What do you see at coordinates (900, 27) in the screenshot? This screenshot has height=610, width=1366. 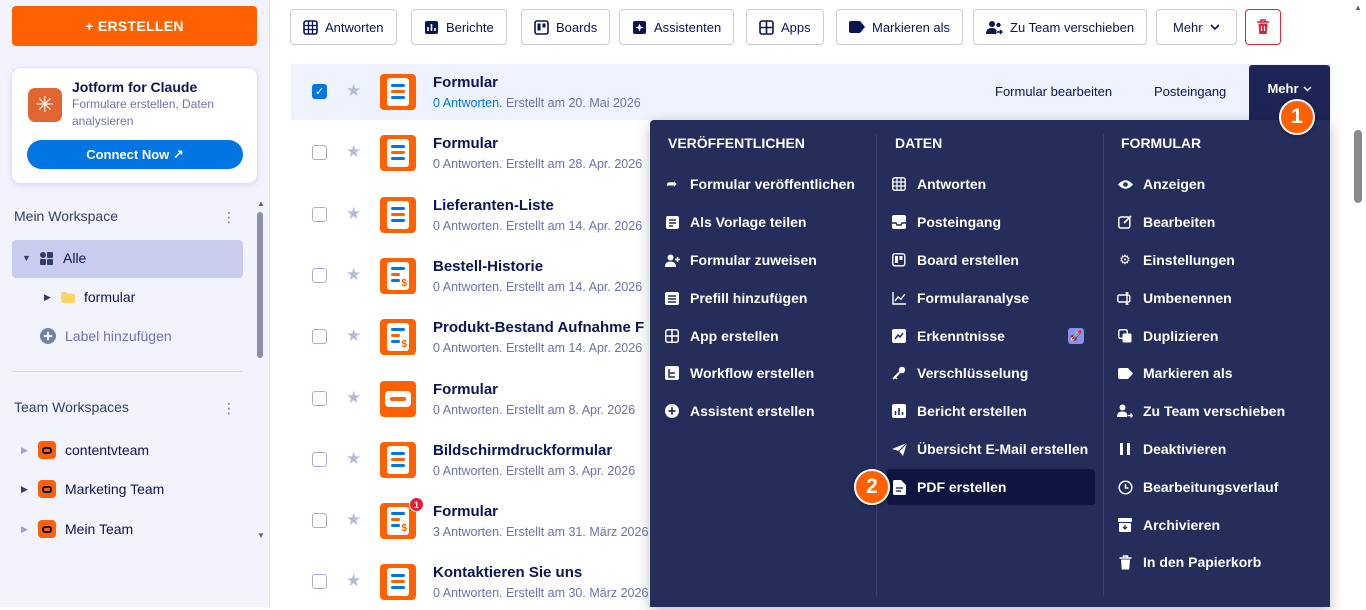 I see `toolbar-mark-as-button: Markieren als` at bounding box center [900, 27].